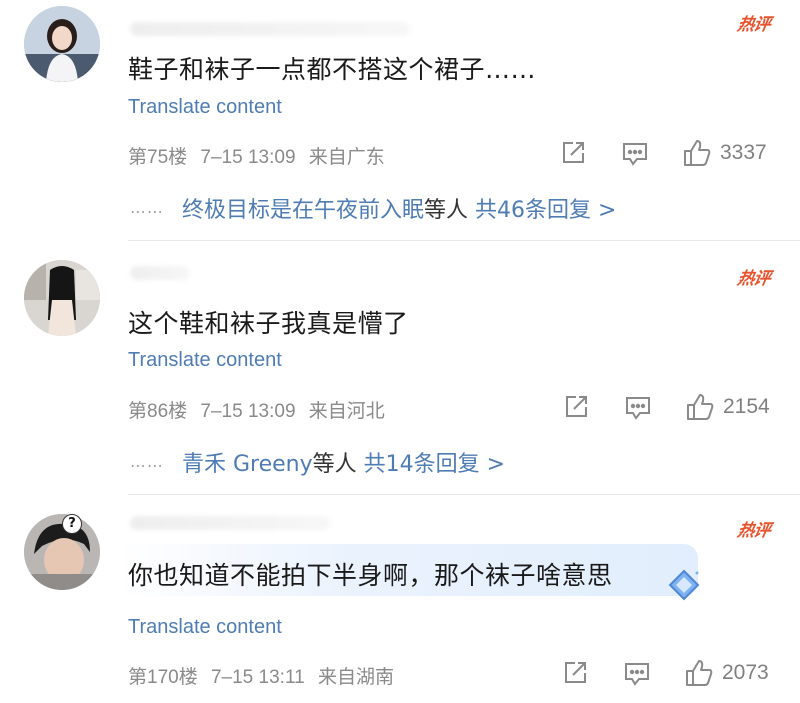  What do you see at coordinates (158, 157) in the screenshot?
I see `floor-number: 第75楼` at bounding box center [158, 157].